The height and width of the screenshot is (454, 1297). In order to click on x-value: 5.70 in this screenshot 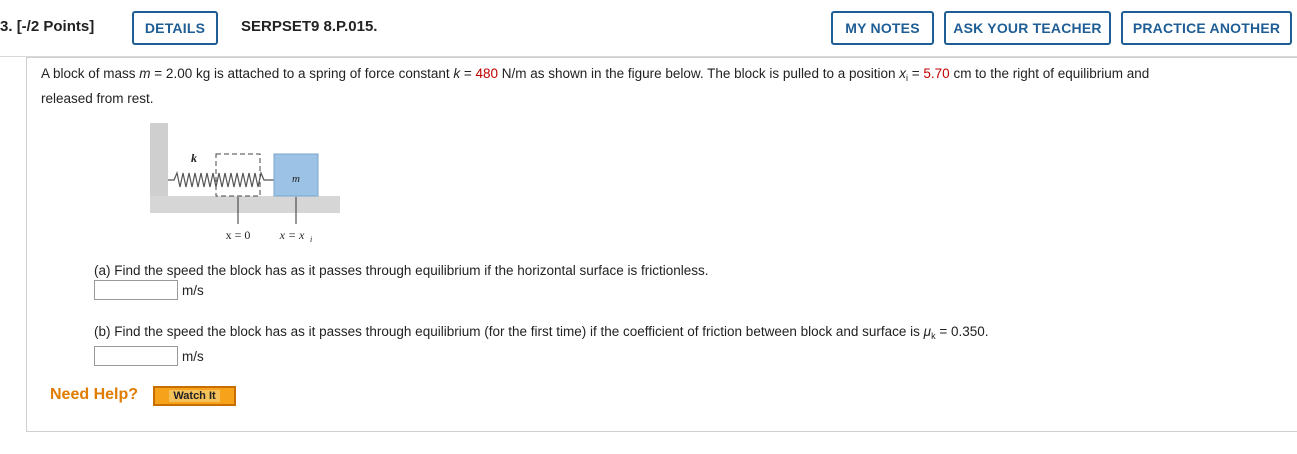, I will do `click(936, 73)`.